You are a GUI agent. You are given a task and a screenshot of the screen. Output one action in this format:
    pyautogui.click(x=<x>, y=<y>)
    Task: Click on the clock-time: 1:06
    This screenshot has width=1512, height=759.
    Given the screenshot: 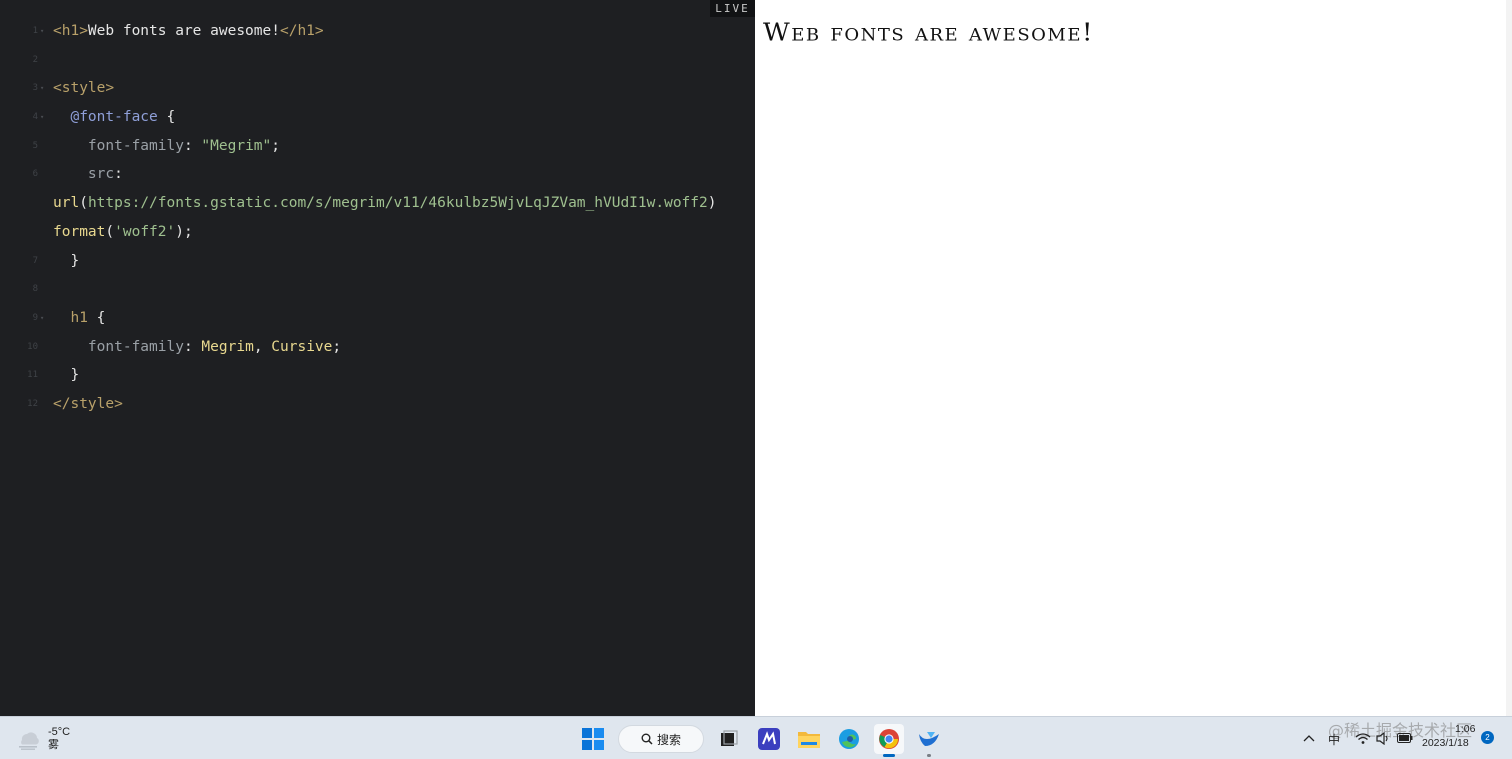 What is the action you would take?
    pyautogui.click(x=1465, y=729)
    